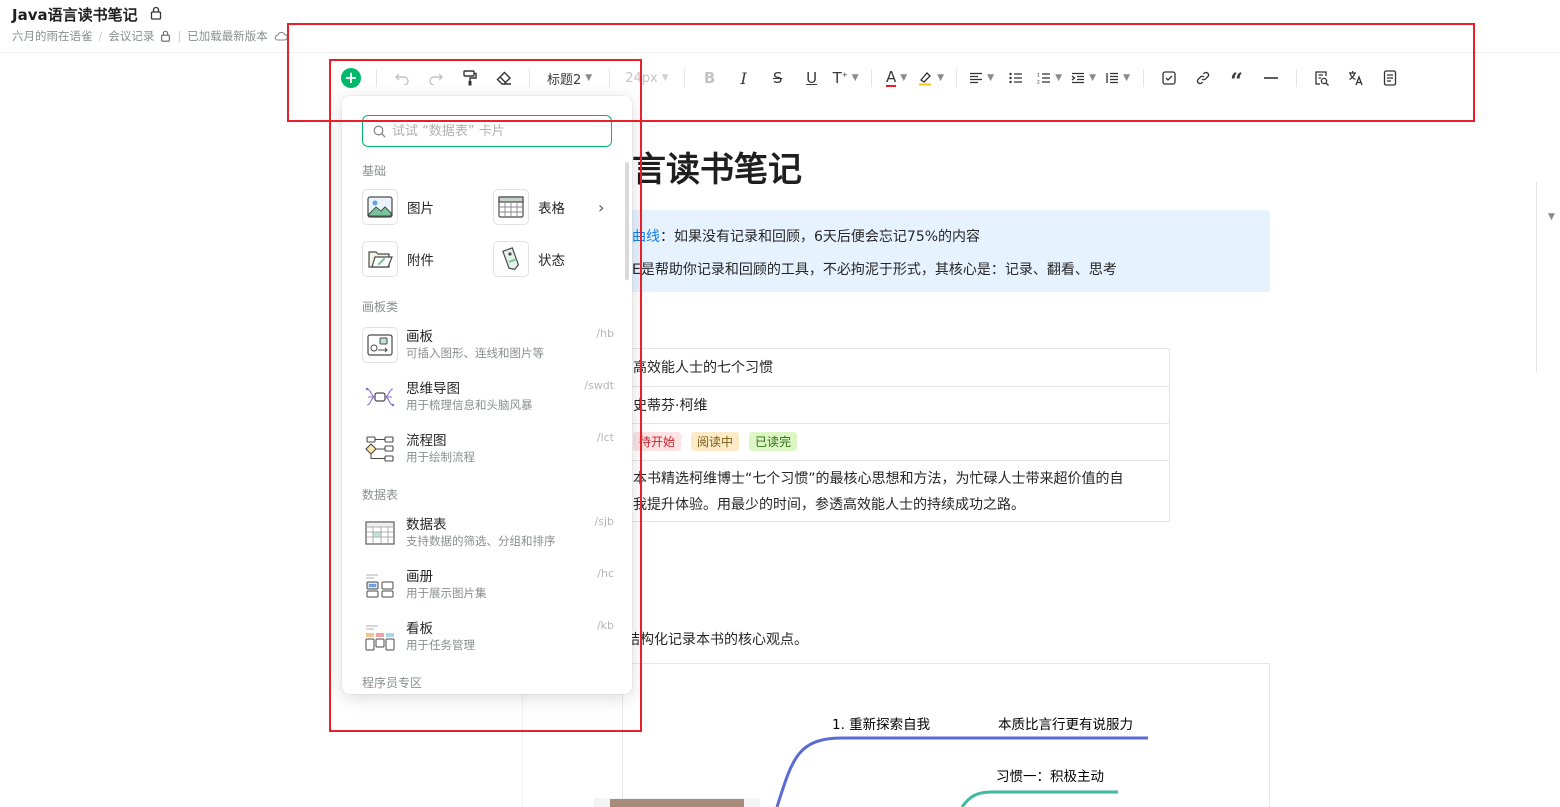  What do you see at coordinates (878, 478) in the screenshot?
I see `summary-line-1: 本书精选柯维博士“七个习惯”的最核心思想和方法，为忙碌人士带来超价值的自` at bounding box center [878, 478].